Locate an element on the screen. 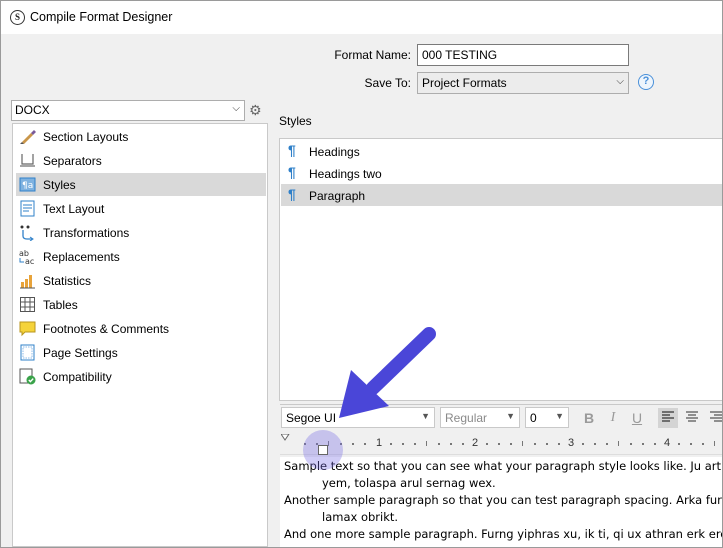 The image size is (723, 548). sidebar-item-label: Separators is located at coordinates (72, 161).